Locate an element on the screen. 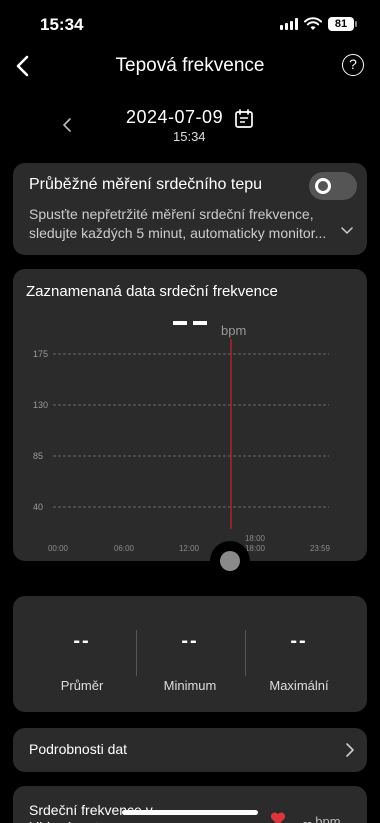 The image size is (380, 823). chart-title: Zaznamenaná data srdeční frekvence is located at coordinates (152, 291).